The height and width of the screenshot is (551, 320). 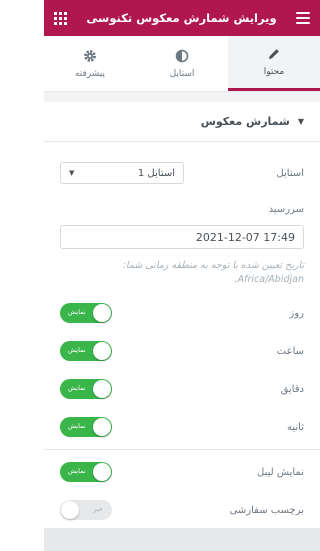 What do you see at coordinates (72, 173) in the screenshot?
I see `chevron-down-icon: ▼` at bounding box center [72, 173].